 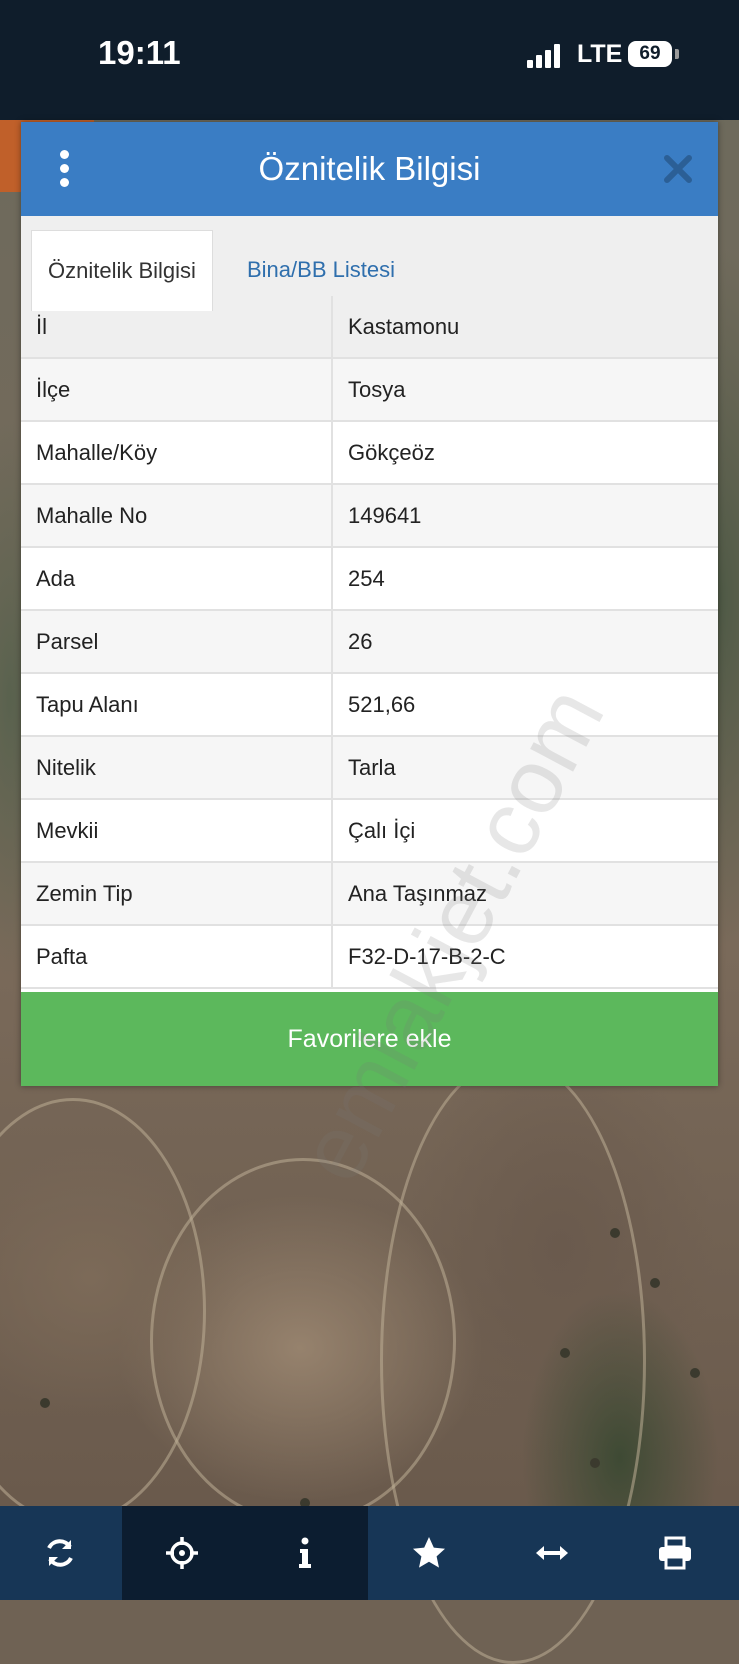 What do you see at coordinates (382, 704) in the screenshot?
I see `row-value: 521,66` at bounding box center [382, 704].